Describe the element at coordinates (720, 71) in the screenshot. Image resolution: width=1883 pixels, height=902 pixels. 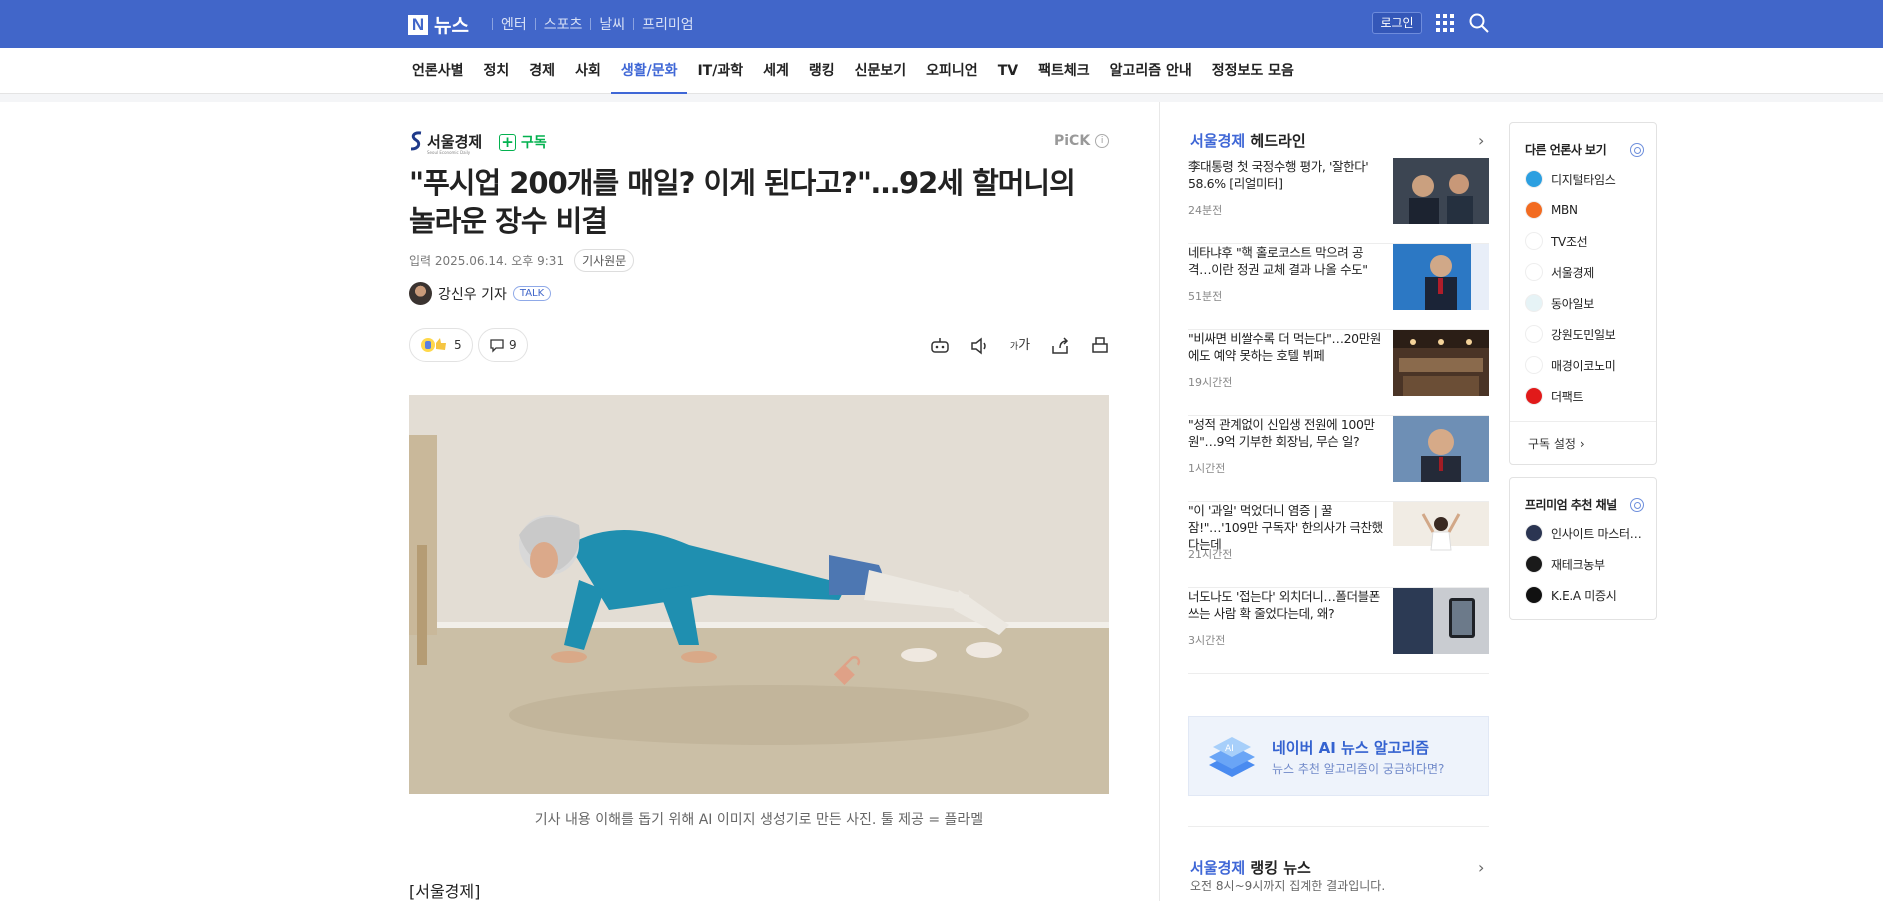
I see `category-tab-it-science: IT/과학` at that location.